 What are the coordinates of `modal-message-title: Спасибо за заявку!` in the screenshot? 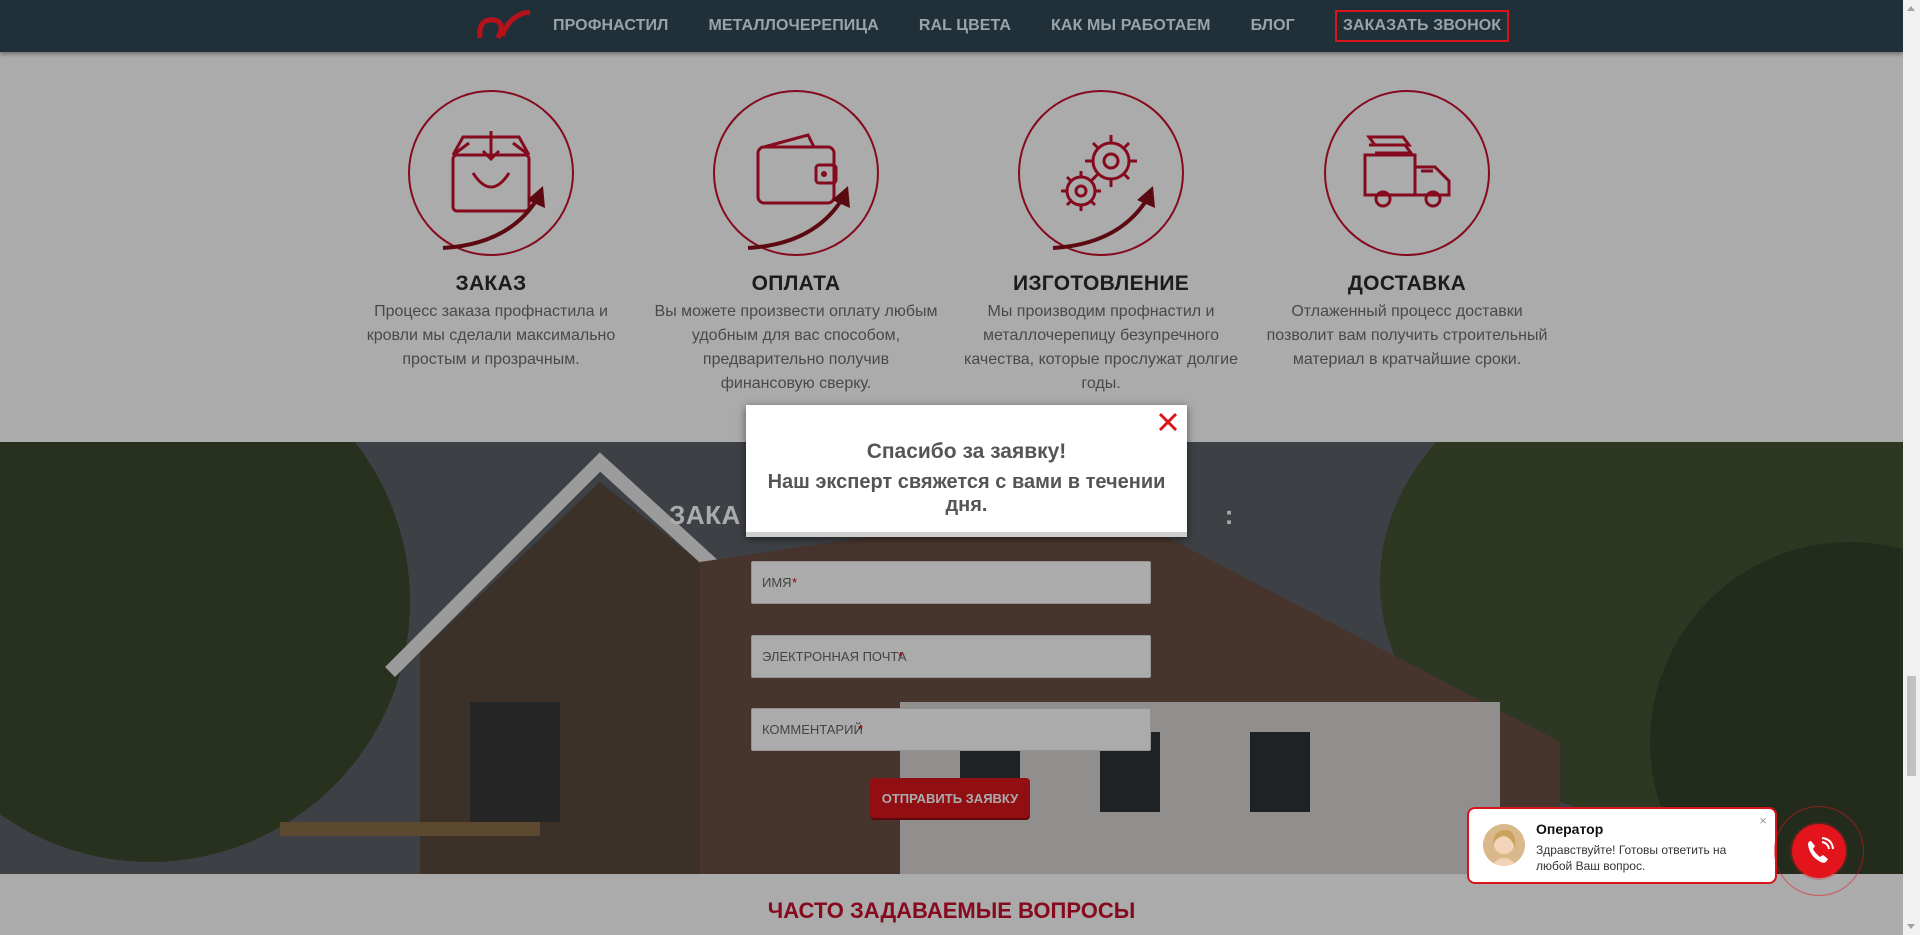 It's located at (966, 451).